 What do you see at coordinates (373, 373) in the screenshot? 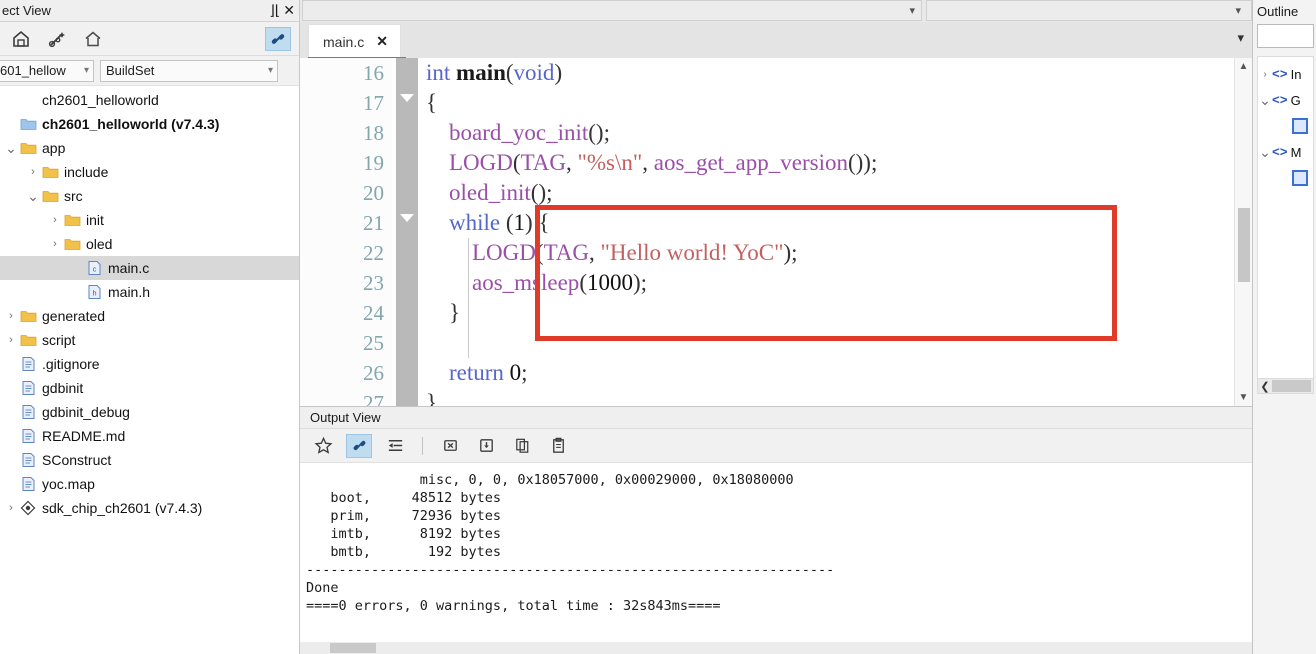
I see `line-number: 26` at bounding box center [373, 373].